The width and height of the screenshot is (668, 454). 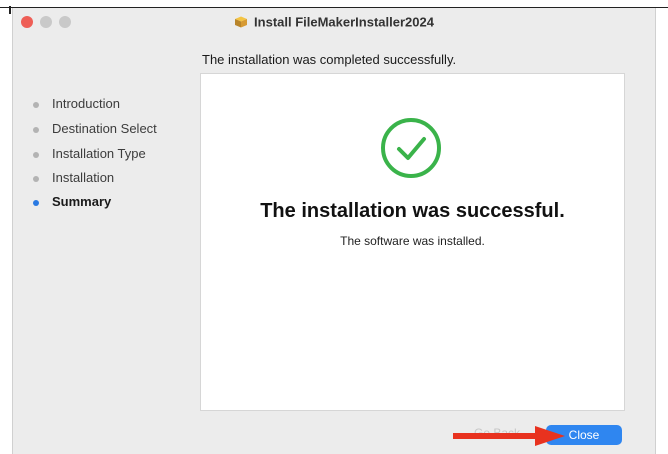 What do you see at coordinates (10, 10) in the screenshot?
I see `screen-corner-mark` at bounding box center [10, 10].